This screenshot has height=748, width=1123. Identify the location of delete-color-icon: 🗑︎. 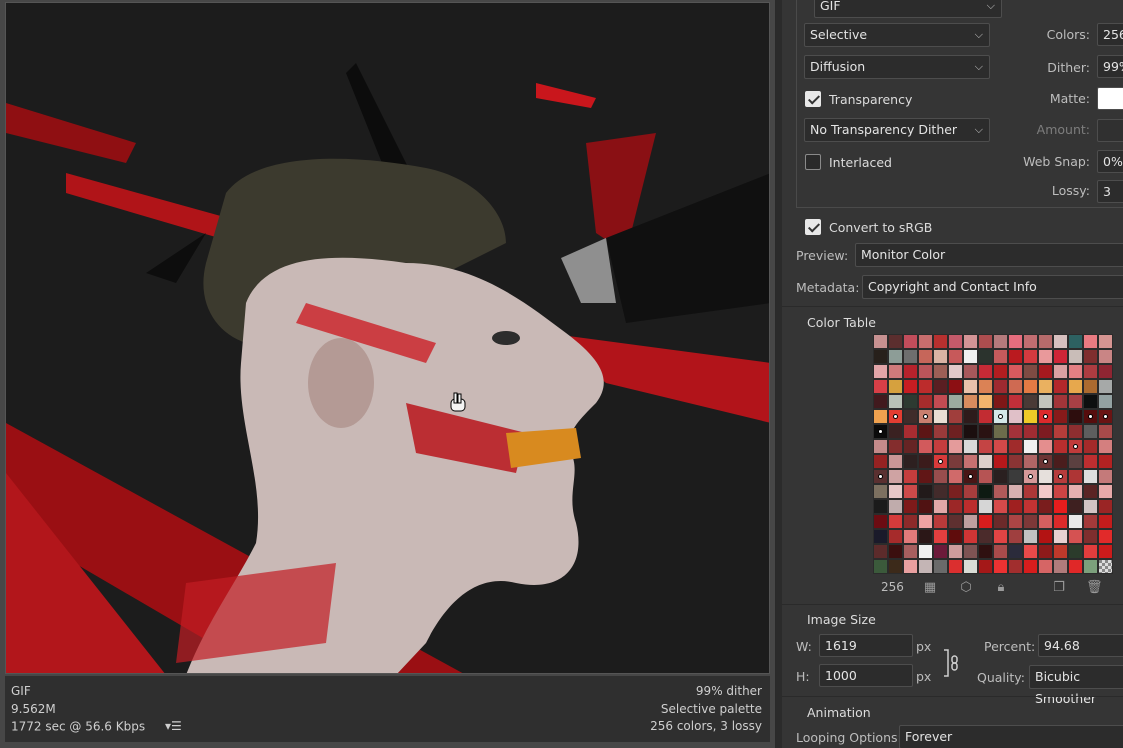
(1094, 588).